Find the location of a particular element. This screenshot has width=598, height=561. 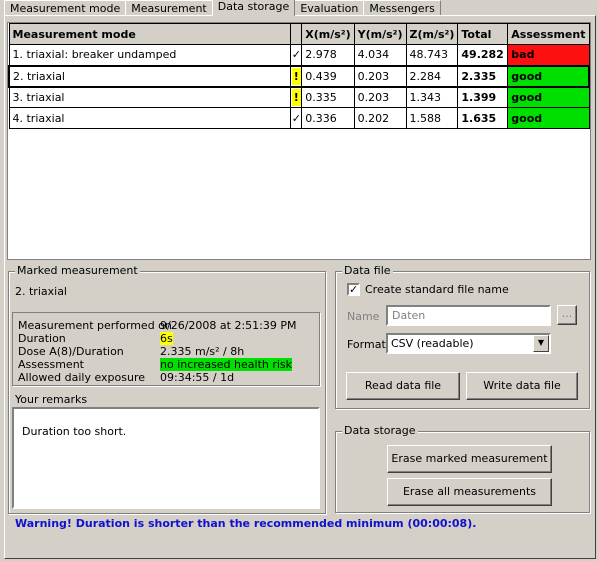

assessment-label: Assessment is located at coordinates (51, 364).